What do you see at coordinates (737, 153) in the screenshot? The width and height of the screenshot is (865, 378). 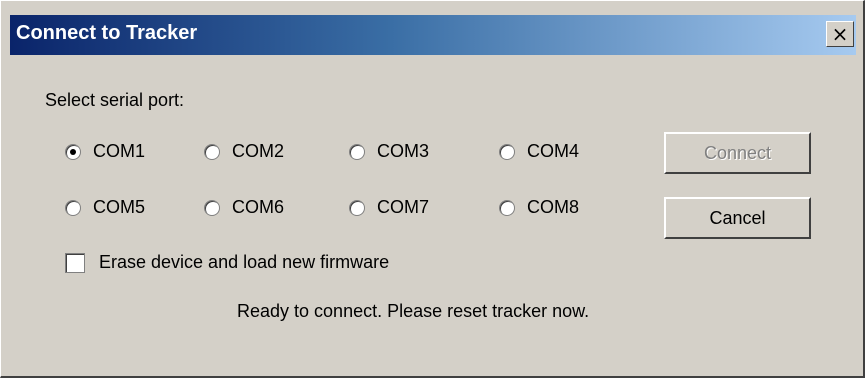 I see `connect-button: Connect` at bounding box center [737, 153].